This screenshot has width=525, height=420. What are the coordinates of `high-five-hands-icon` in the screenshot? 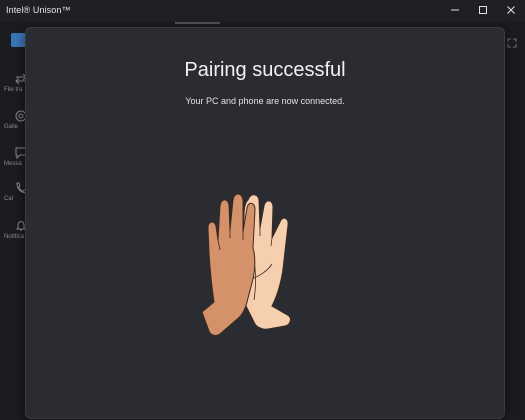 It's located at (246, 264).